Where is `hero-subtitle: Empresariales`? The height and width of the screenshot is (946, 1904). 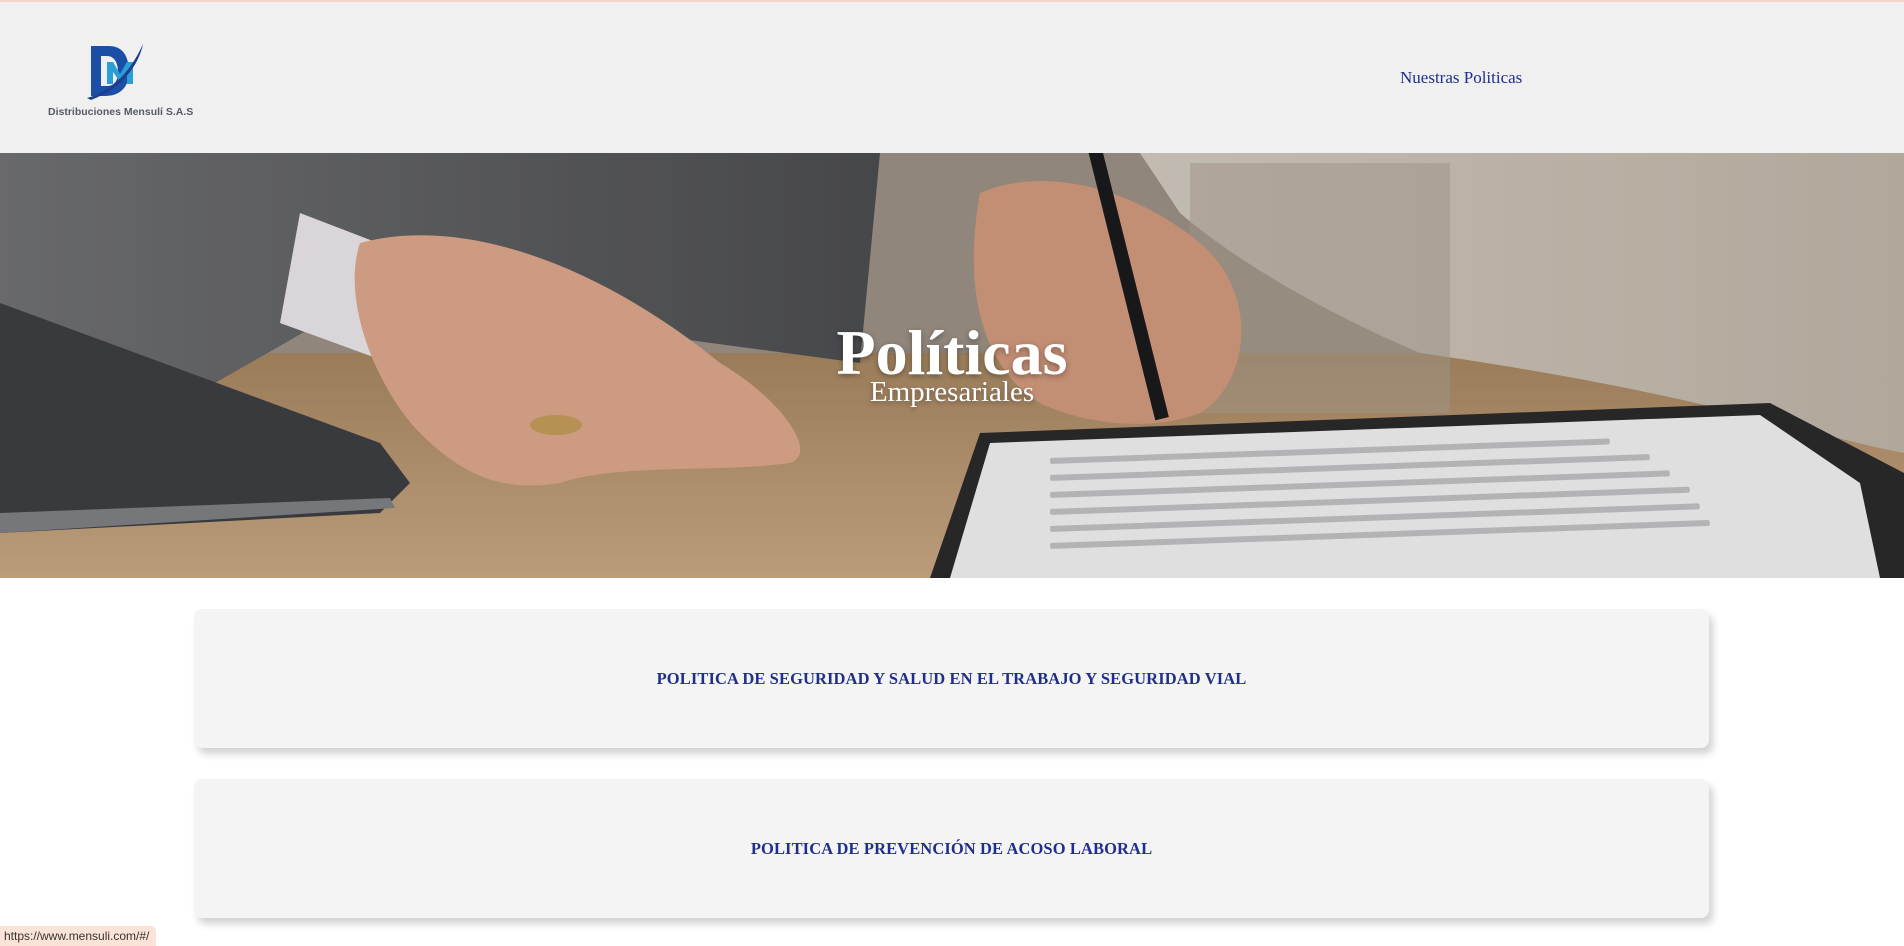
hero-subtitle: Empresariales is located at coordinates (952, 392).